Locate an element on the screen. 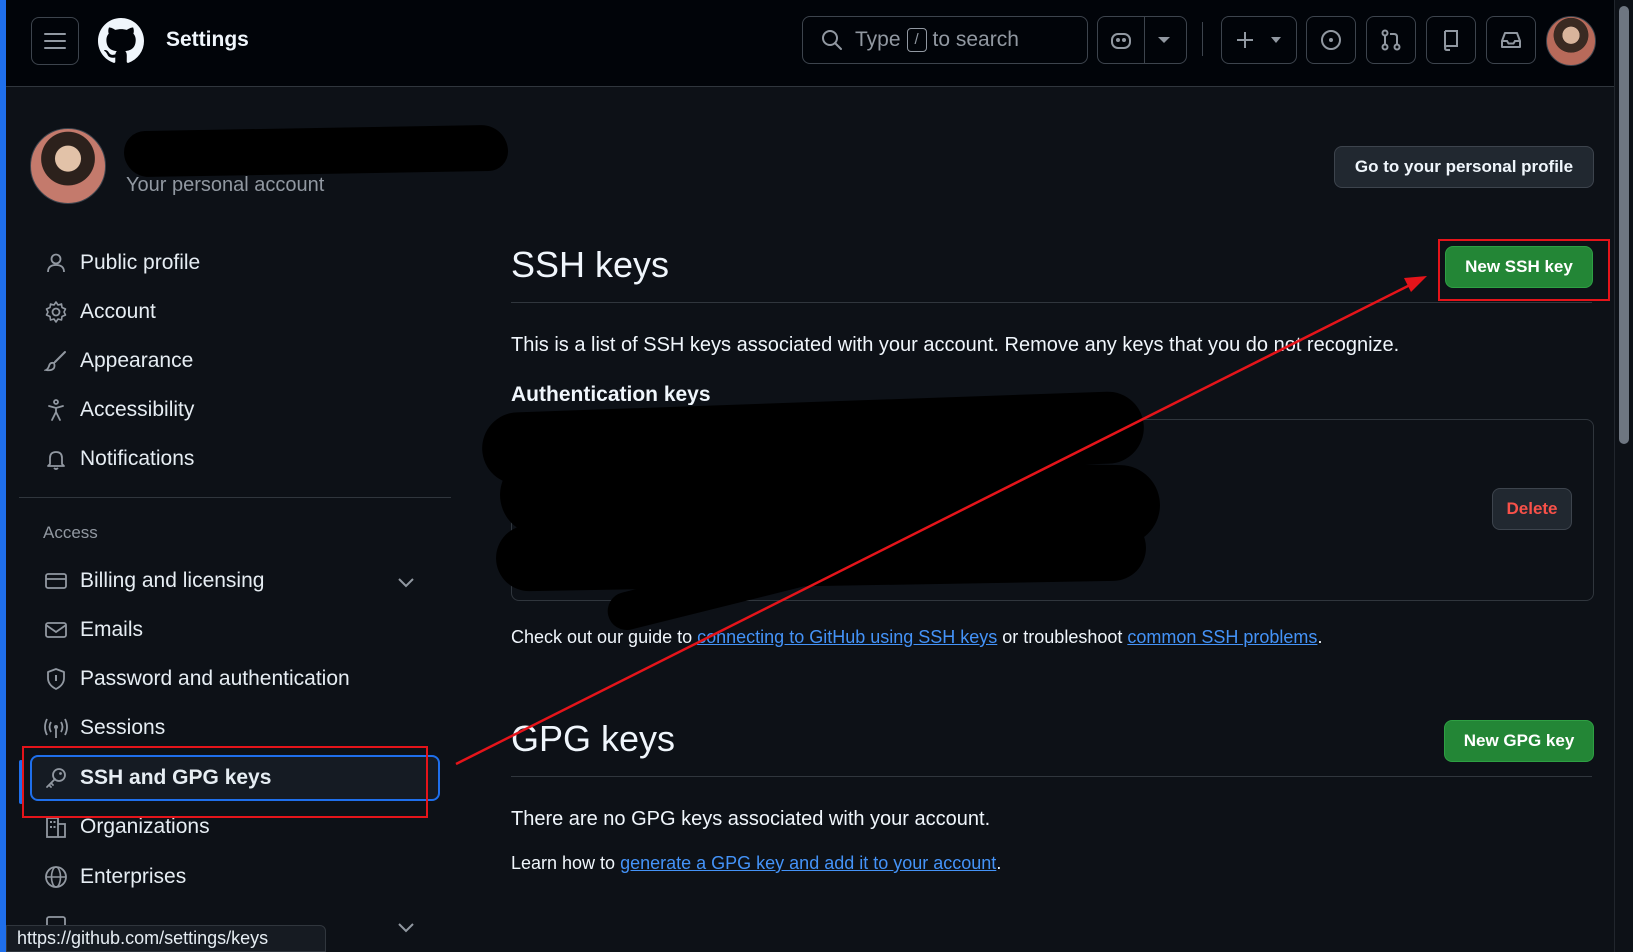 This screenshot has height=952, width=1633. gpg-heading-rule is located at coordinates (1051, 776).